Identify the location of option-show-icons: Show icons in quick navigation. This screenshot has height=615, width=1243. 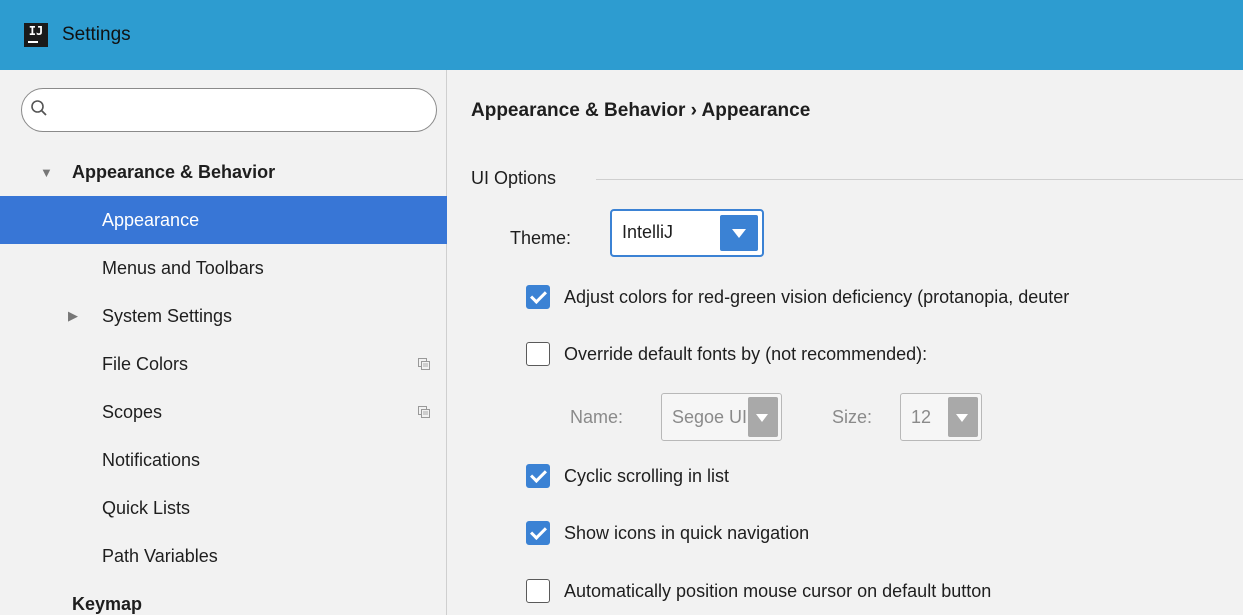
(667, 533).